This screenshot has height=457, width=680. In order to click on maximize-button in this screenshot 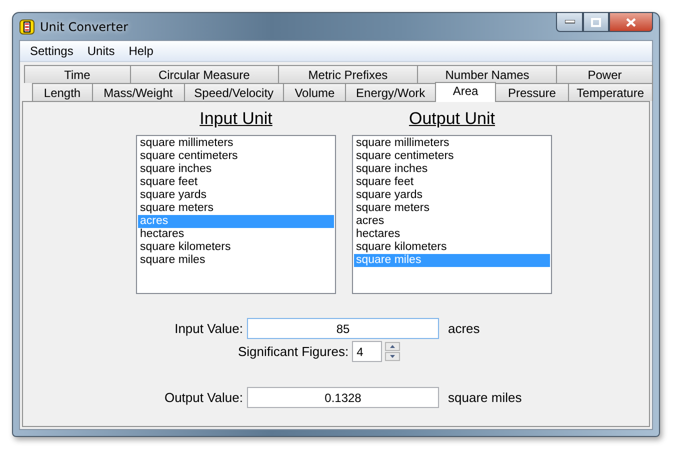, I will do `click(596, 22)`.